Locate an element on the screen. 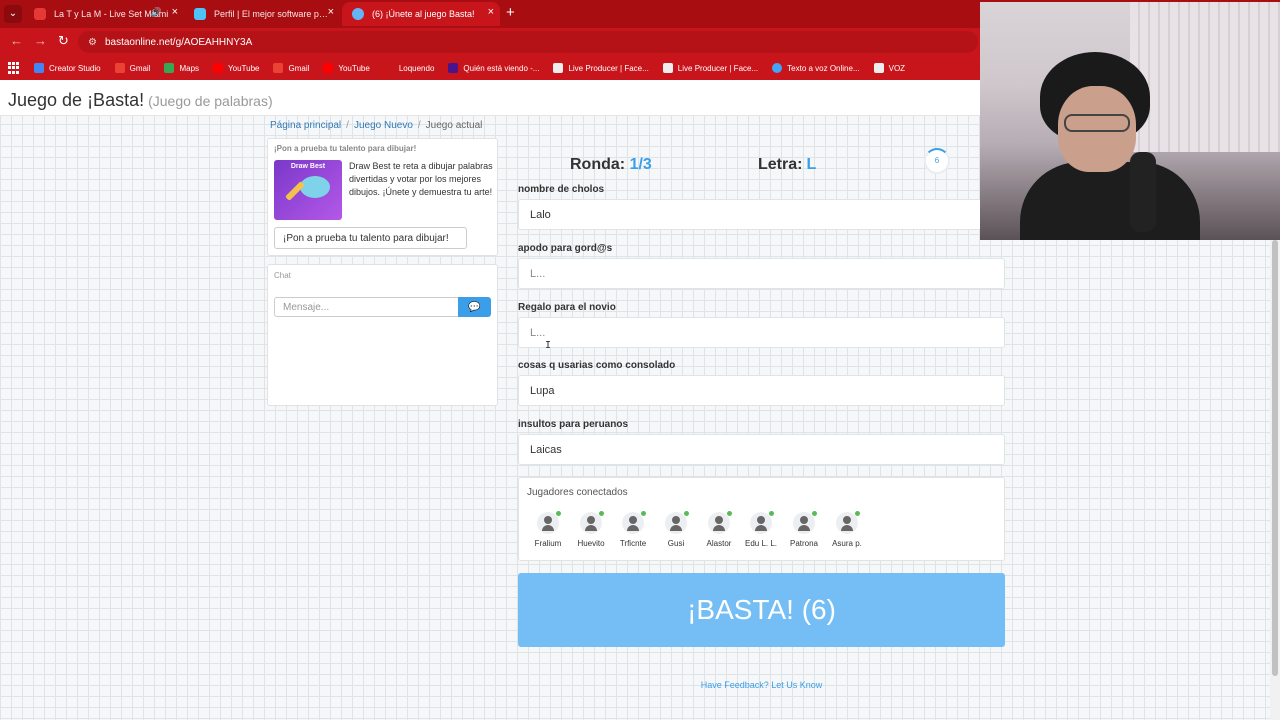 The height and width of the screenshot is (720, 1280). round-indicator: Ronda: 1/3 is located at coordinates (611, 165).